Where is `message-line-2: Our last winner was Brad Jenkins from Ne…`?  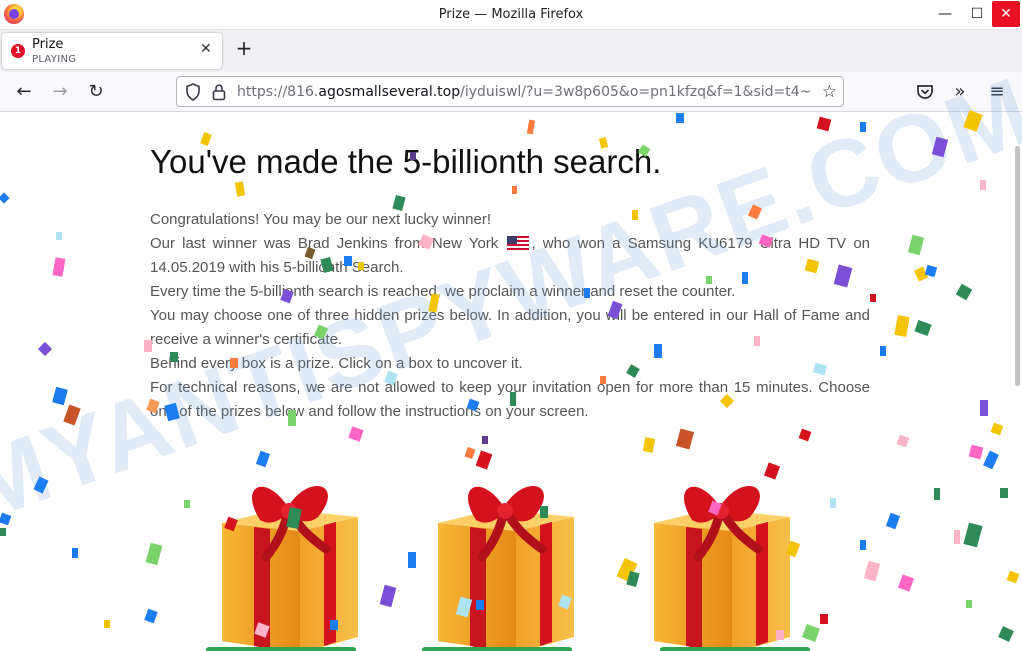 message-line-2: Our last winner was Brad Jenkins from Ne… is located at coordinates (510, 256).